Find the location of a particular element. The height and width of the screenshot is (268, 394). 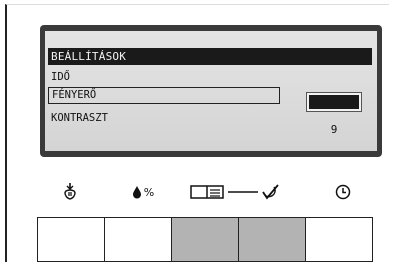

dash-connector-icon is located at coordinates (243, 192).